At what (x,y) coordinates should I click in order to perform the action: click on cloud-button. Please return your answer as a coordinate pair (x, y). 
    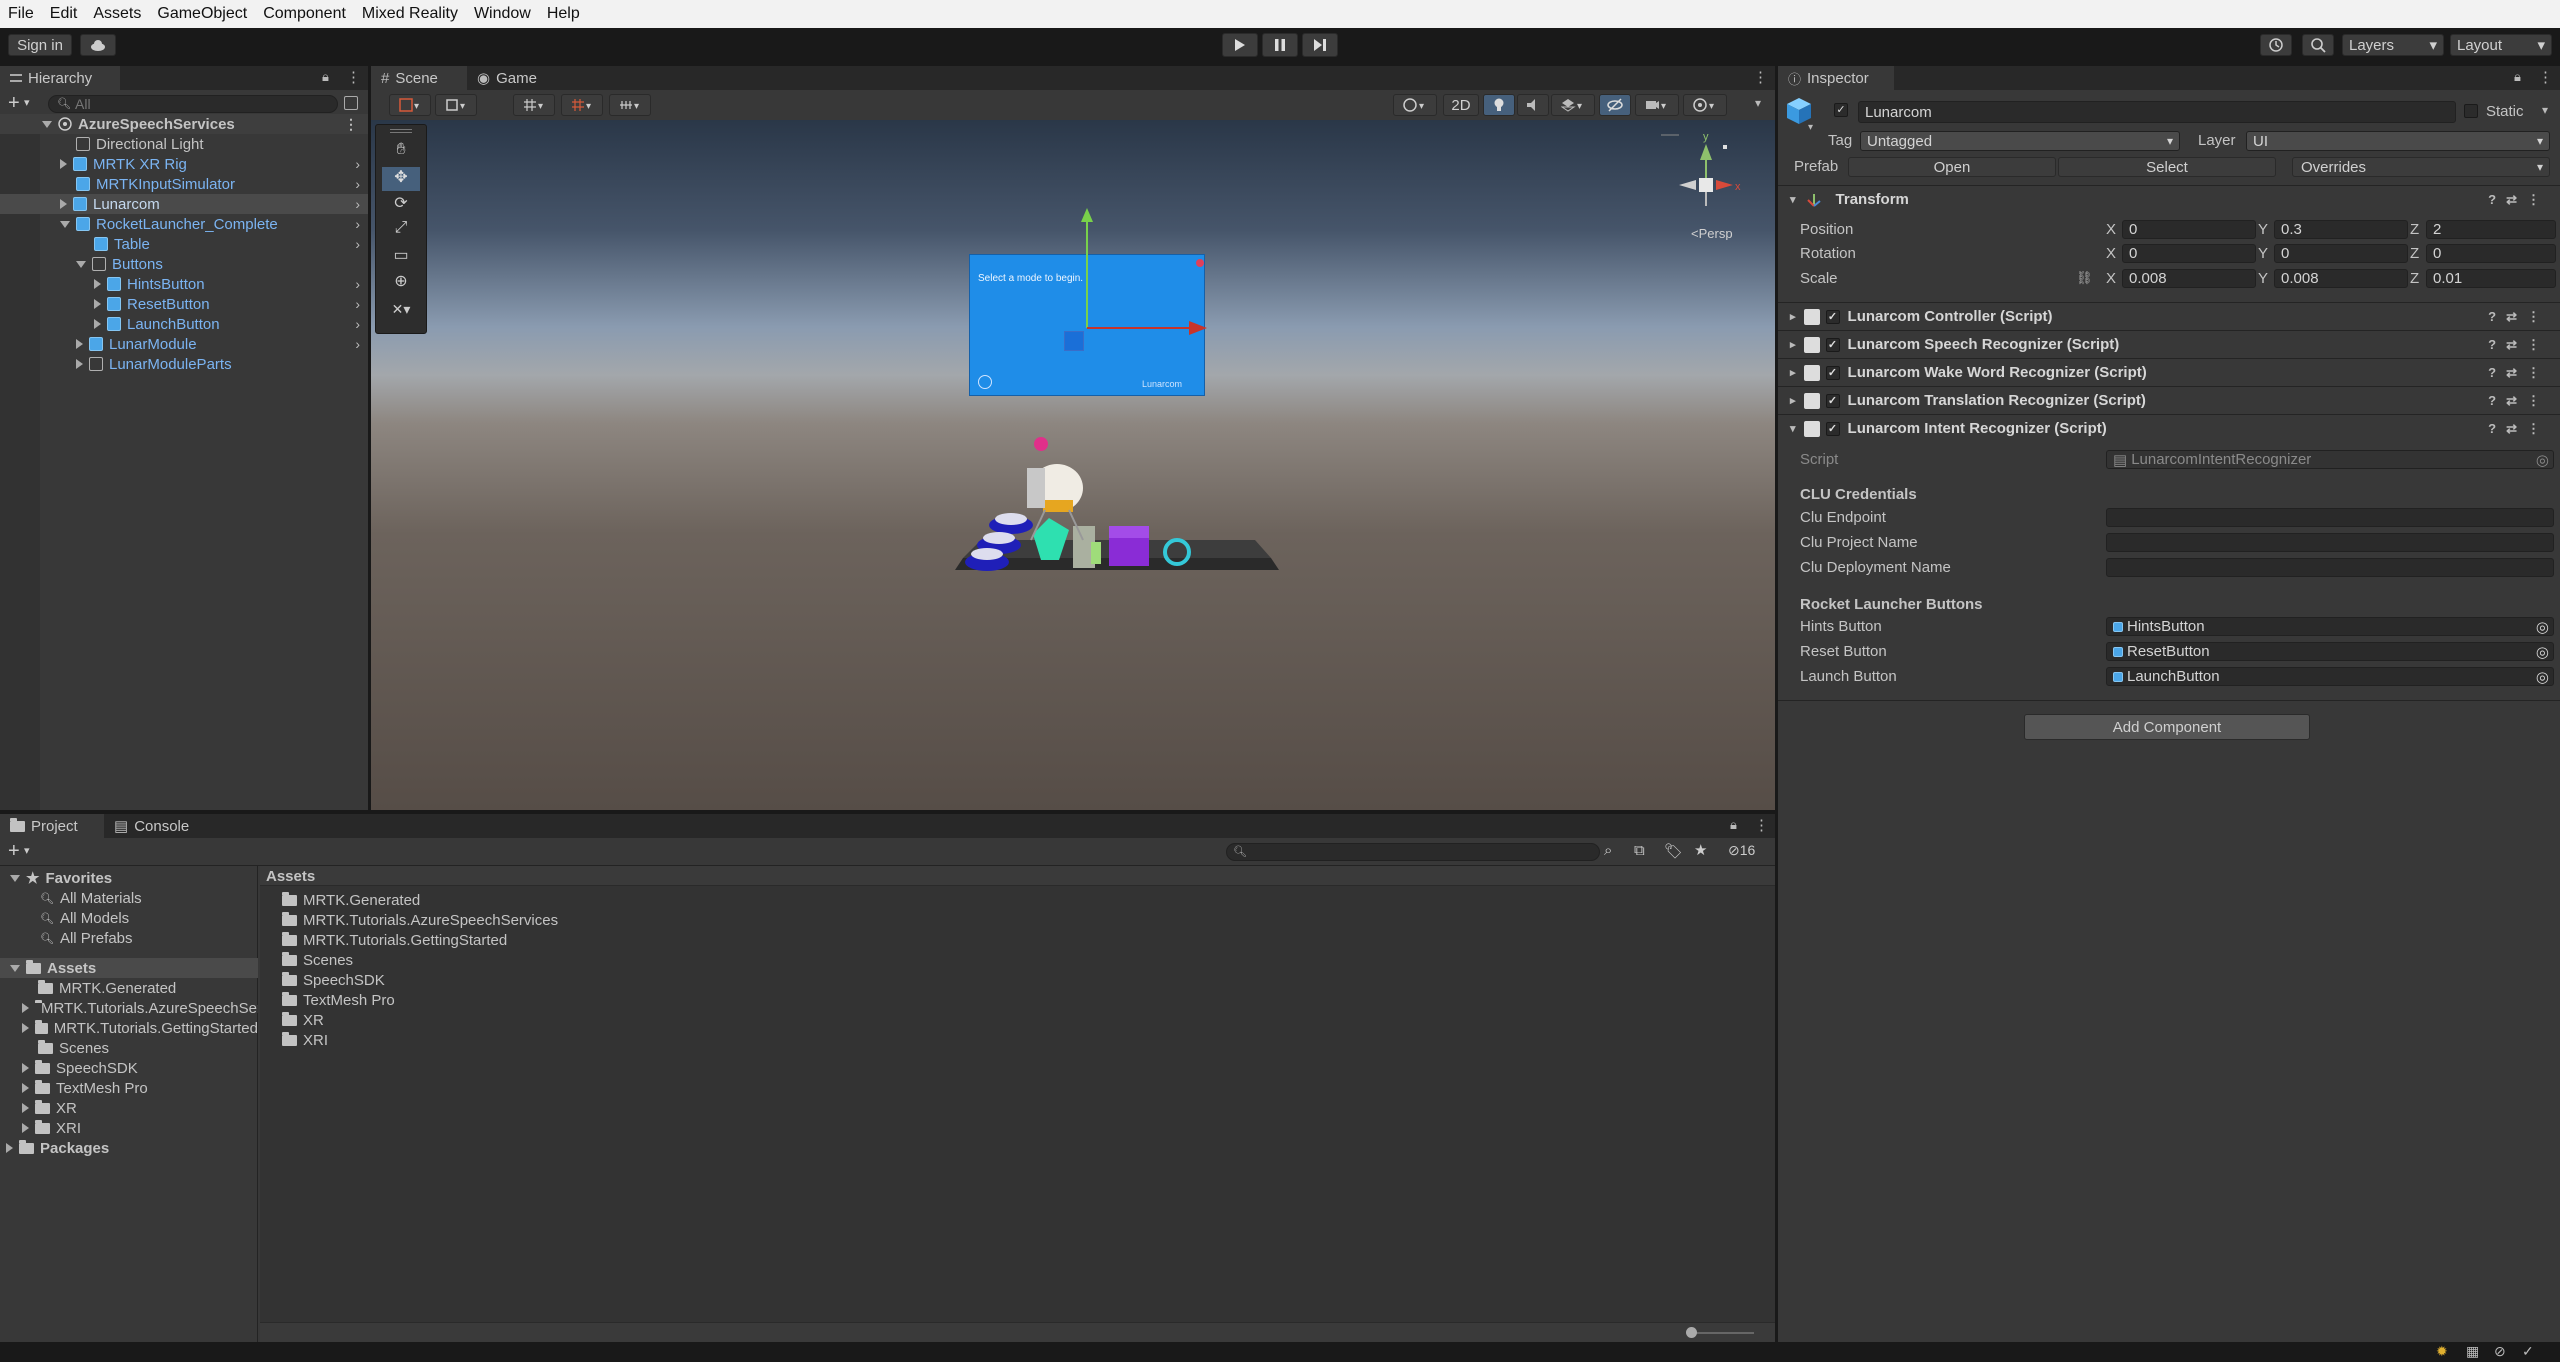
    Looking at the image, I should click on (98, 45).